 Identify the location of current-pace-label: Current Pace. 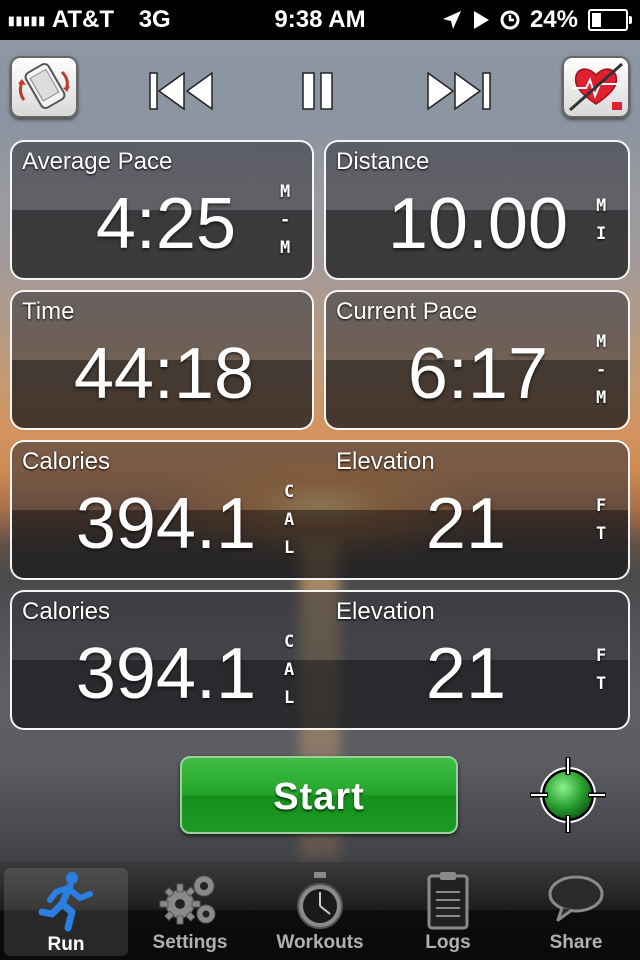
(407, 311).